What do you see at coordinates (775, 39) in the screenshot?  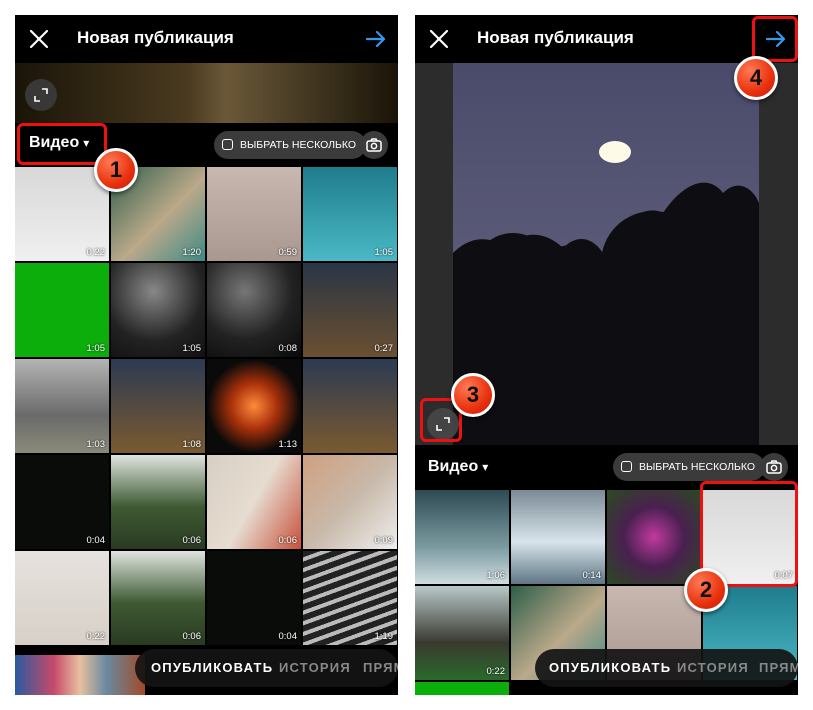 I see `highlight-next-arrow` at bounding box center [775, 39].